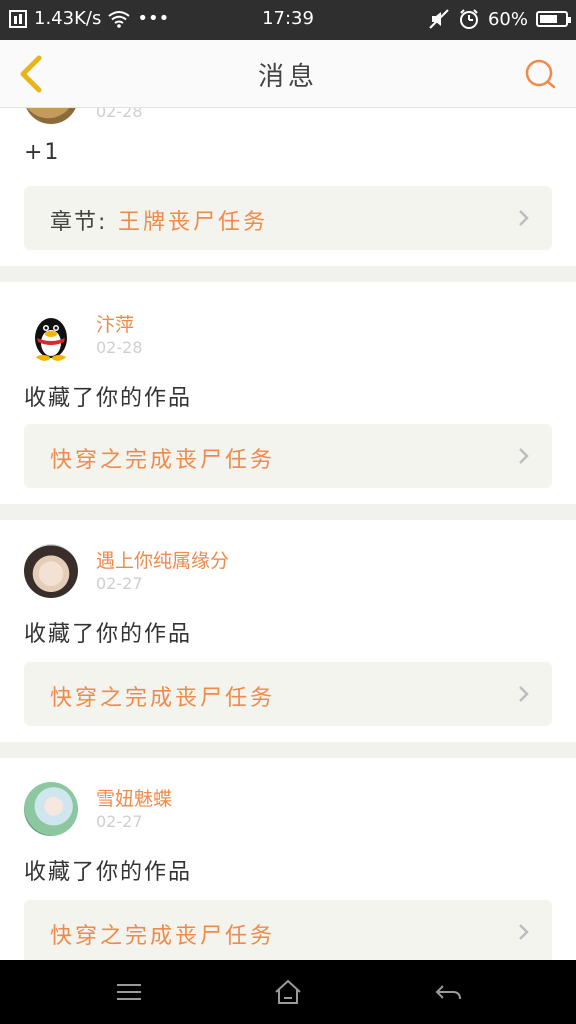 The width and height of the screenshot is (576, 1024). I want to click on nav-bar: 消息, so click(288, 74).